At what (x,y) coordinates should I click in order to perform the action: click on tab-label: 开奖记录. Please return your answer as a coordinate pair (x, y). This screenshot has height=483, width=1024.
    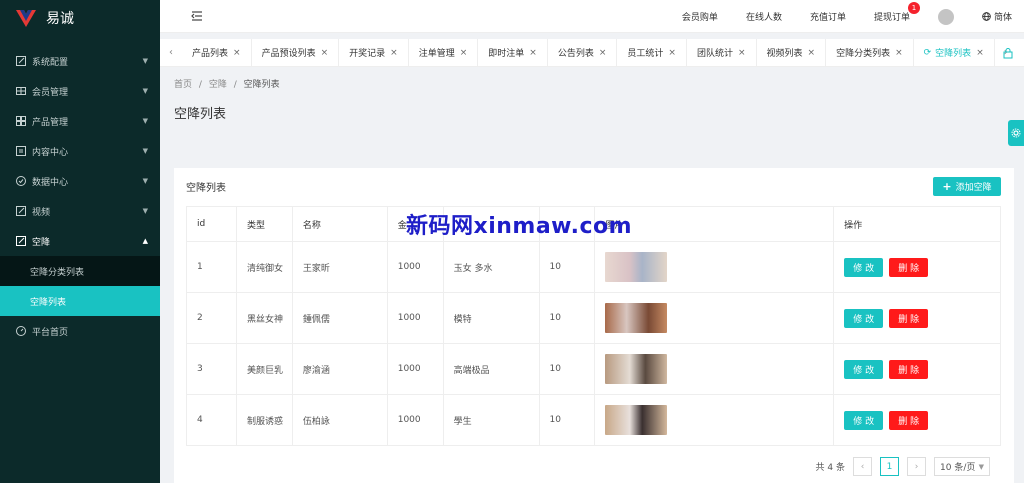
    Looking at the image, I should click on (367, 54).